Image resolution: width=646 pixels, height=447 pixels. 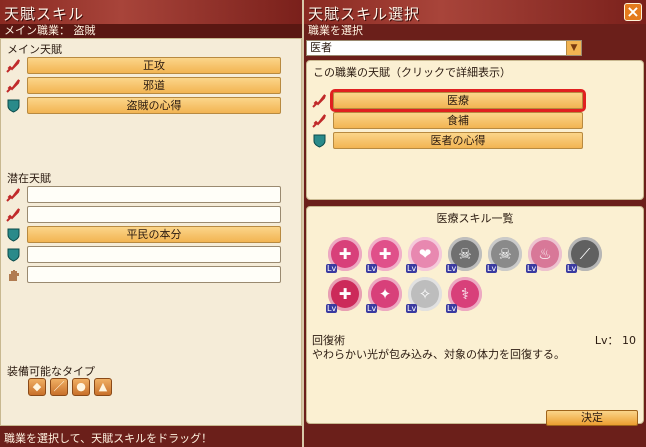 I want to click on window-footer, so click(x=475, y=437).